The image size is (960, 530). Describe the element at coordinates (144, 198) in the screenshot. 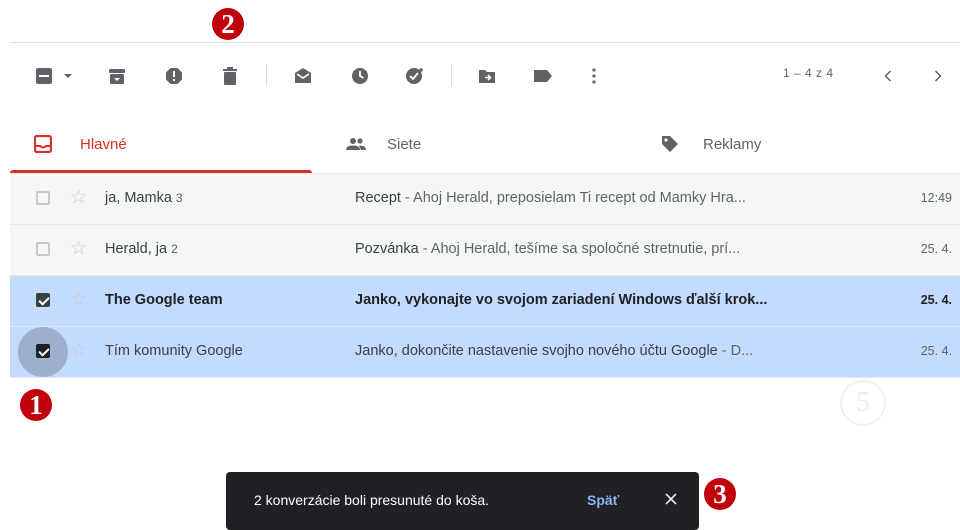

I see `sender: ja, Mamka 3` at that location.